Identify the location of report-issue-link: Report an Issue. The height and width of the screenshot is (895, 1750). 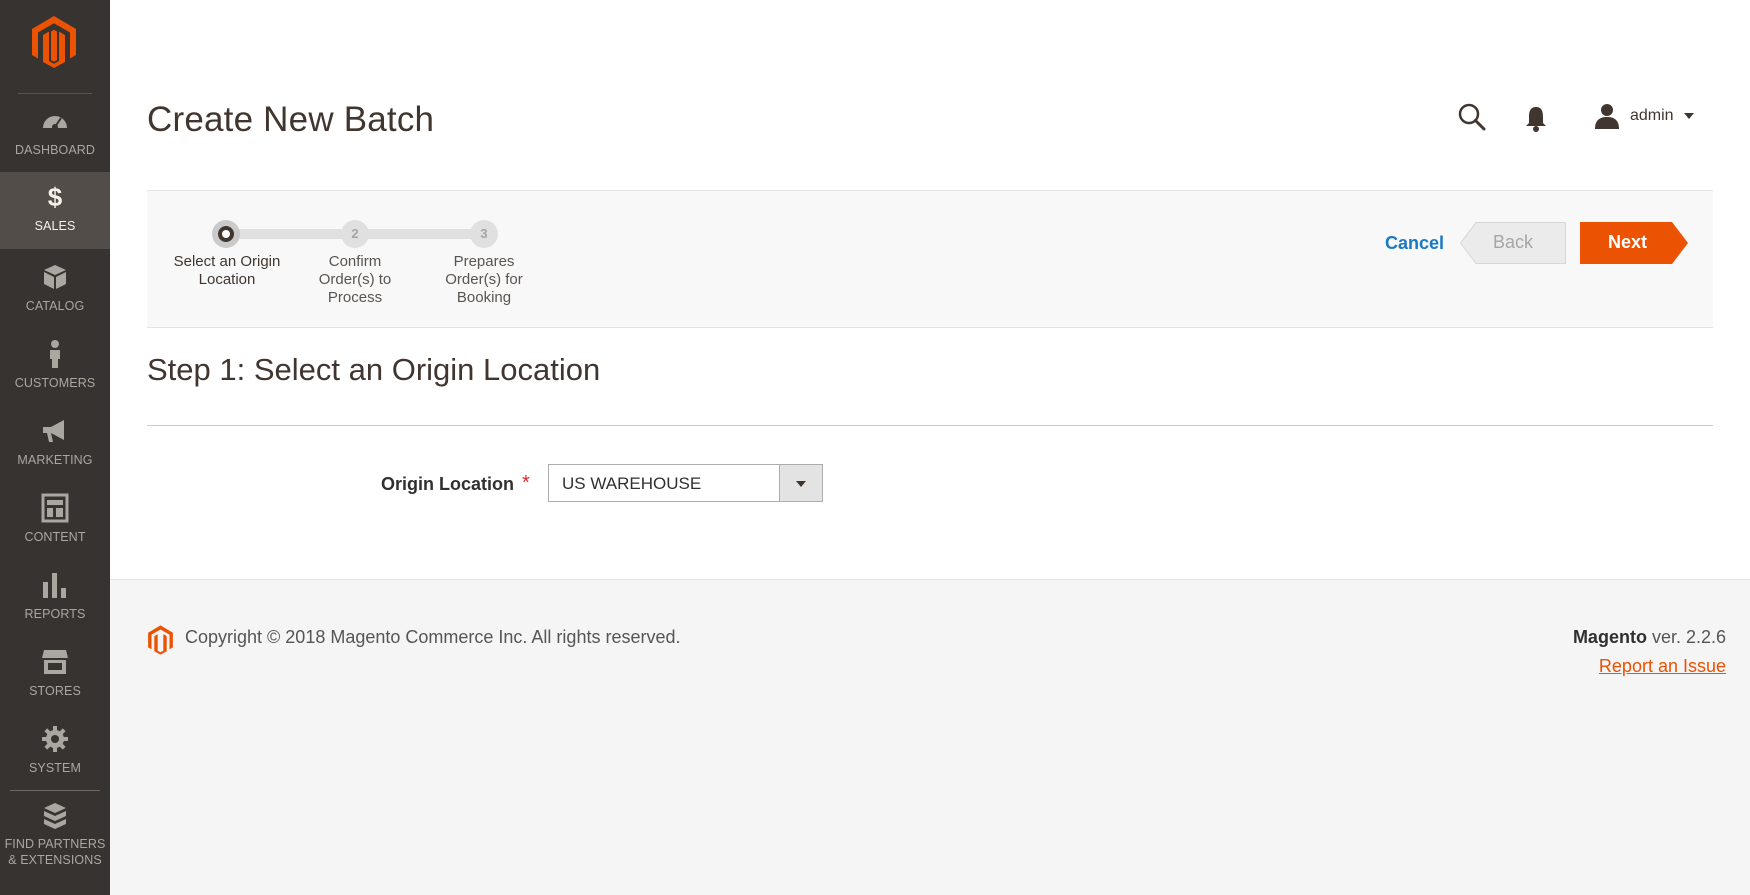
(1662, 666).